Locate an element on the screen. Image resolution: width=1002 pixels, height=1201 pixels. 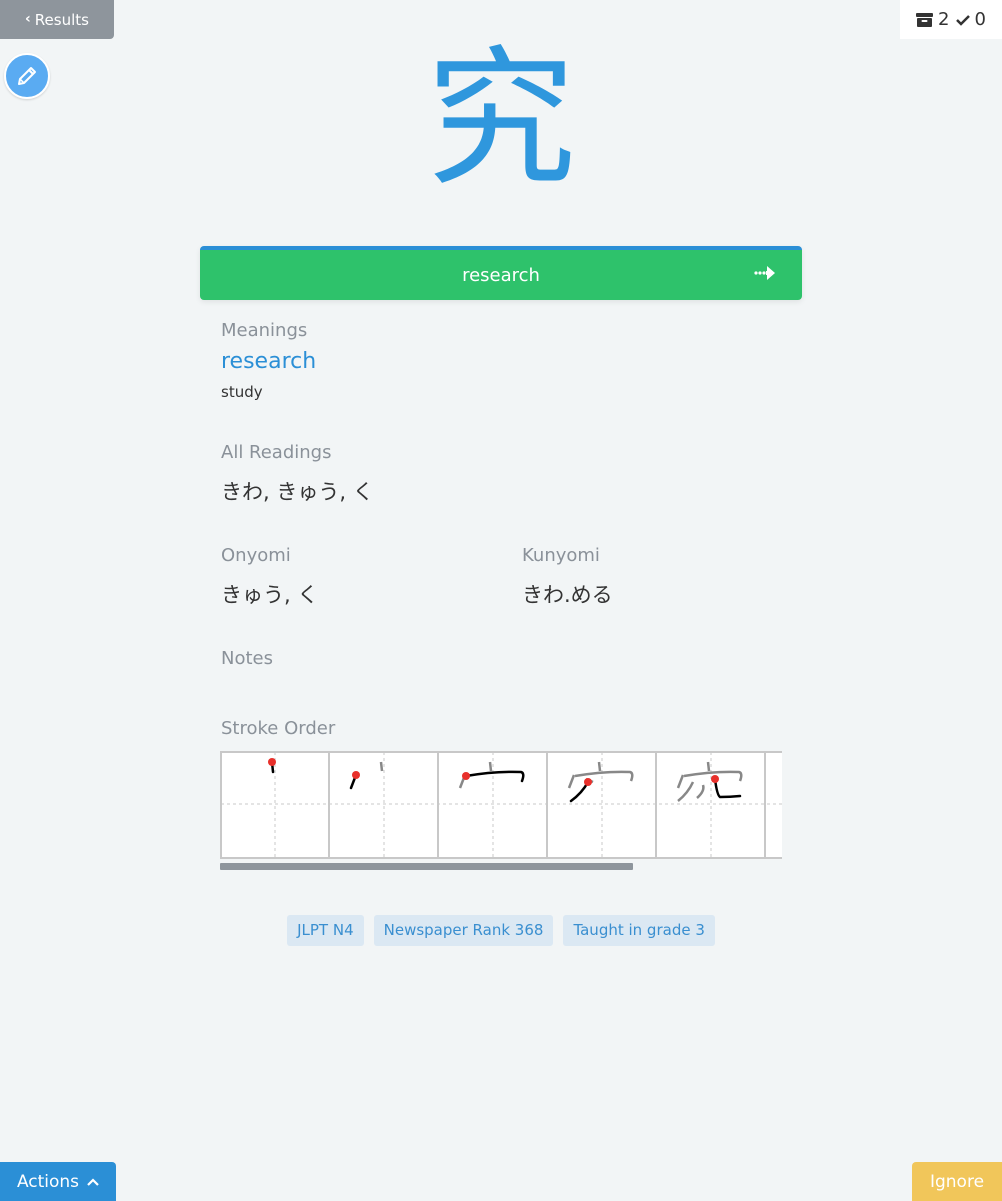
ignore-button: Ignore is located at coordinates (957, 1181).